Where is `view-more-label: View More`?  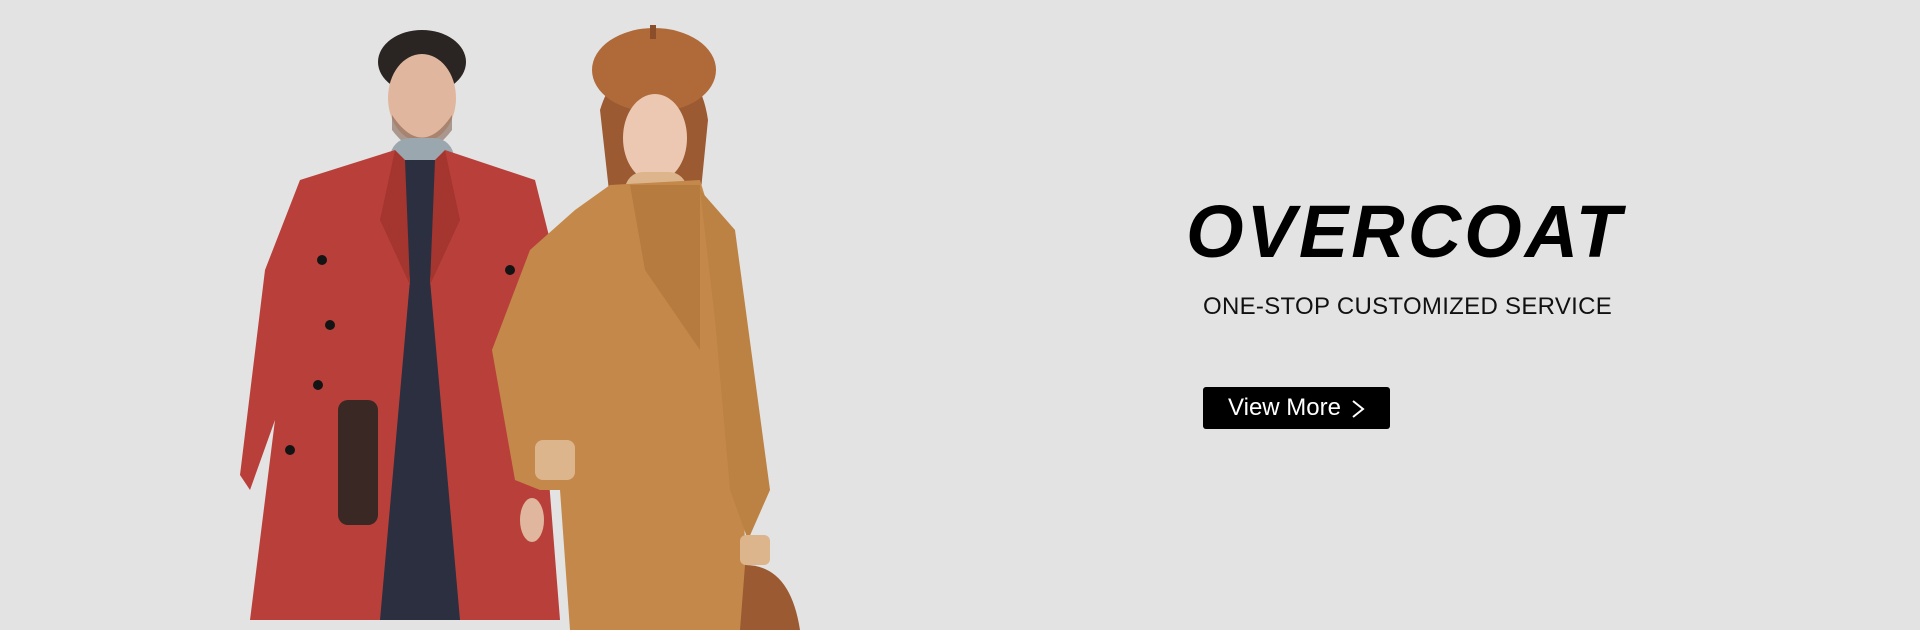 view-more-label: View More is located at coordinates (1284, 407).